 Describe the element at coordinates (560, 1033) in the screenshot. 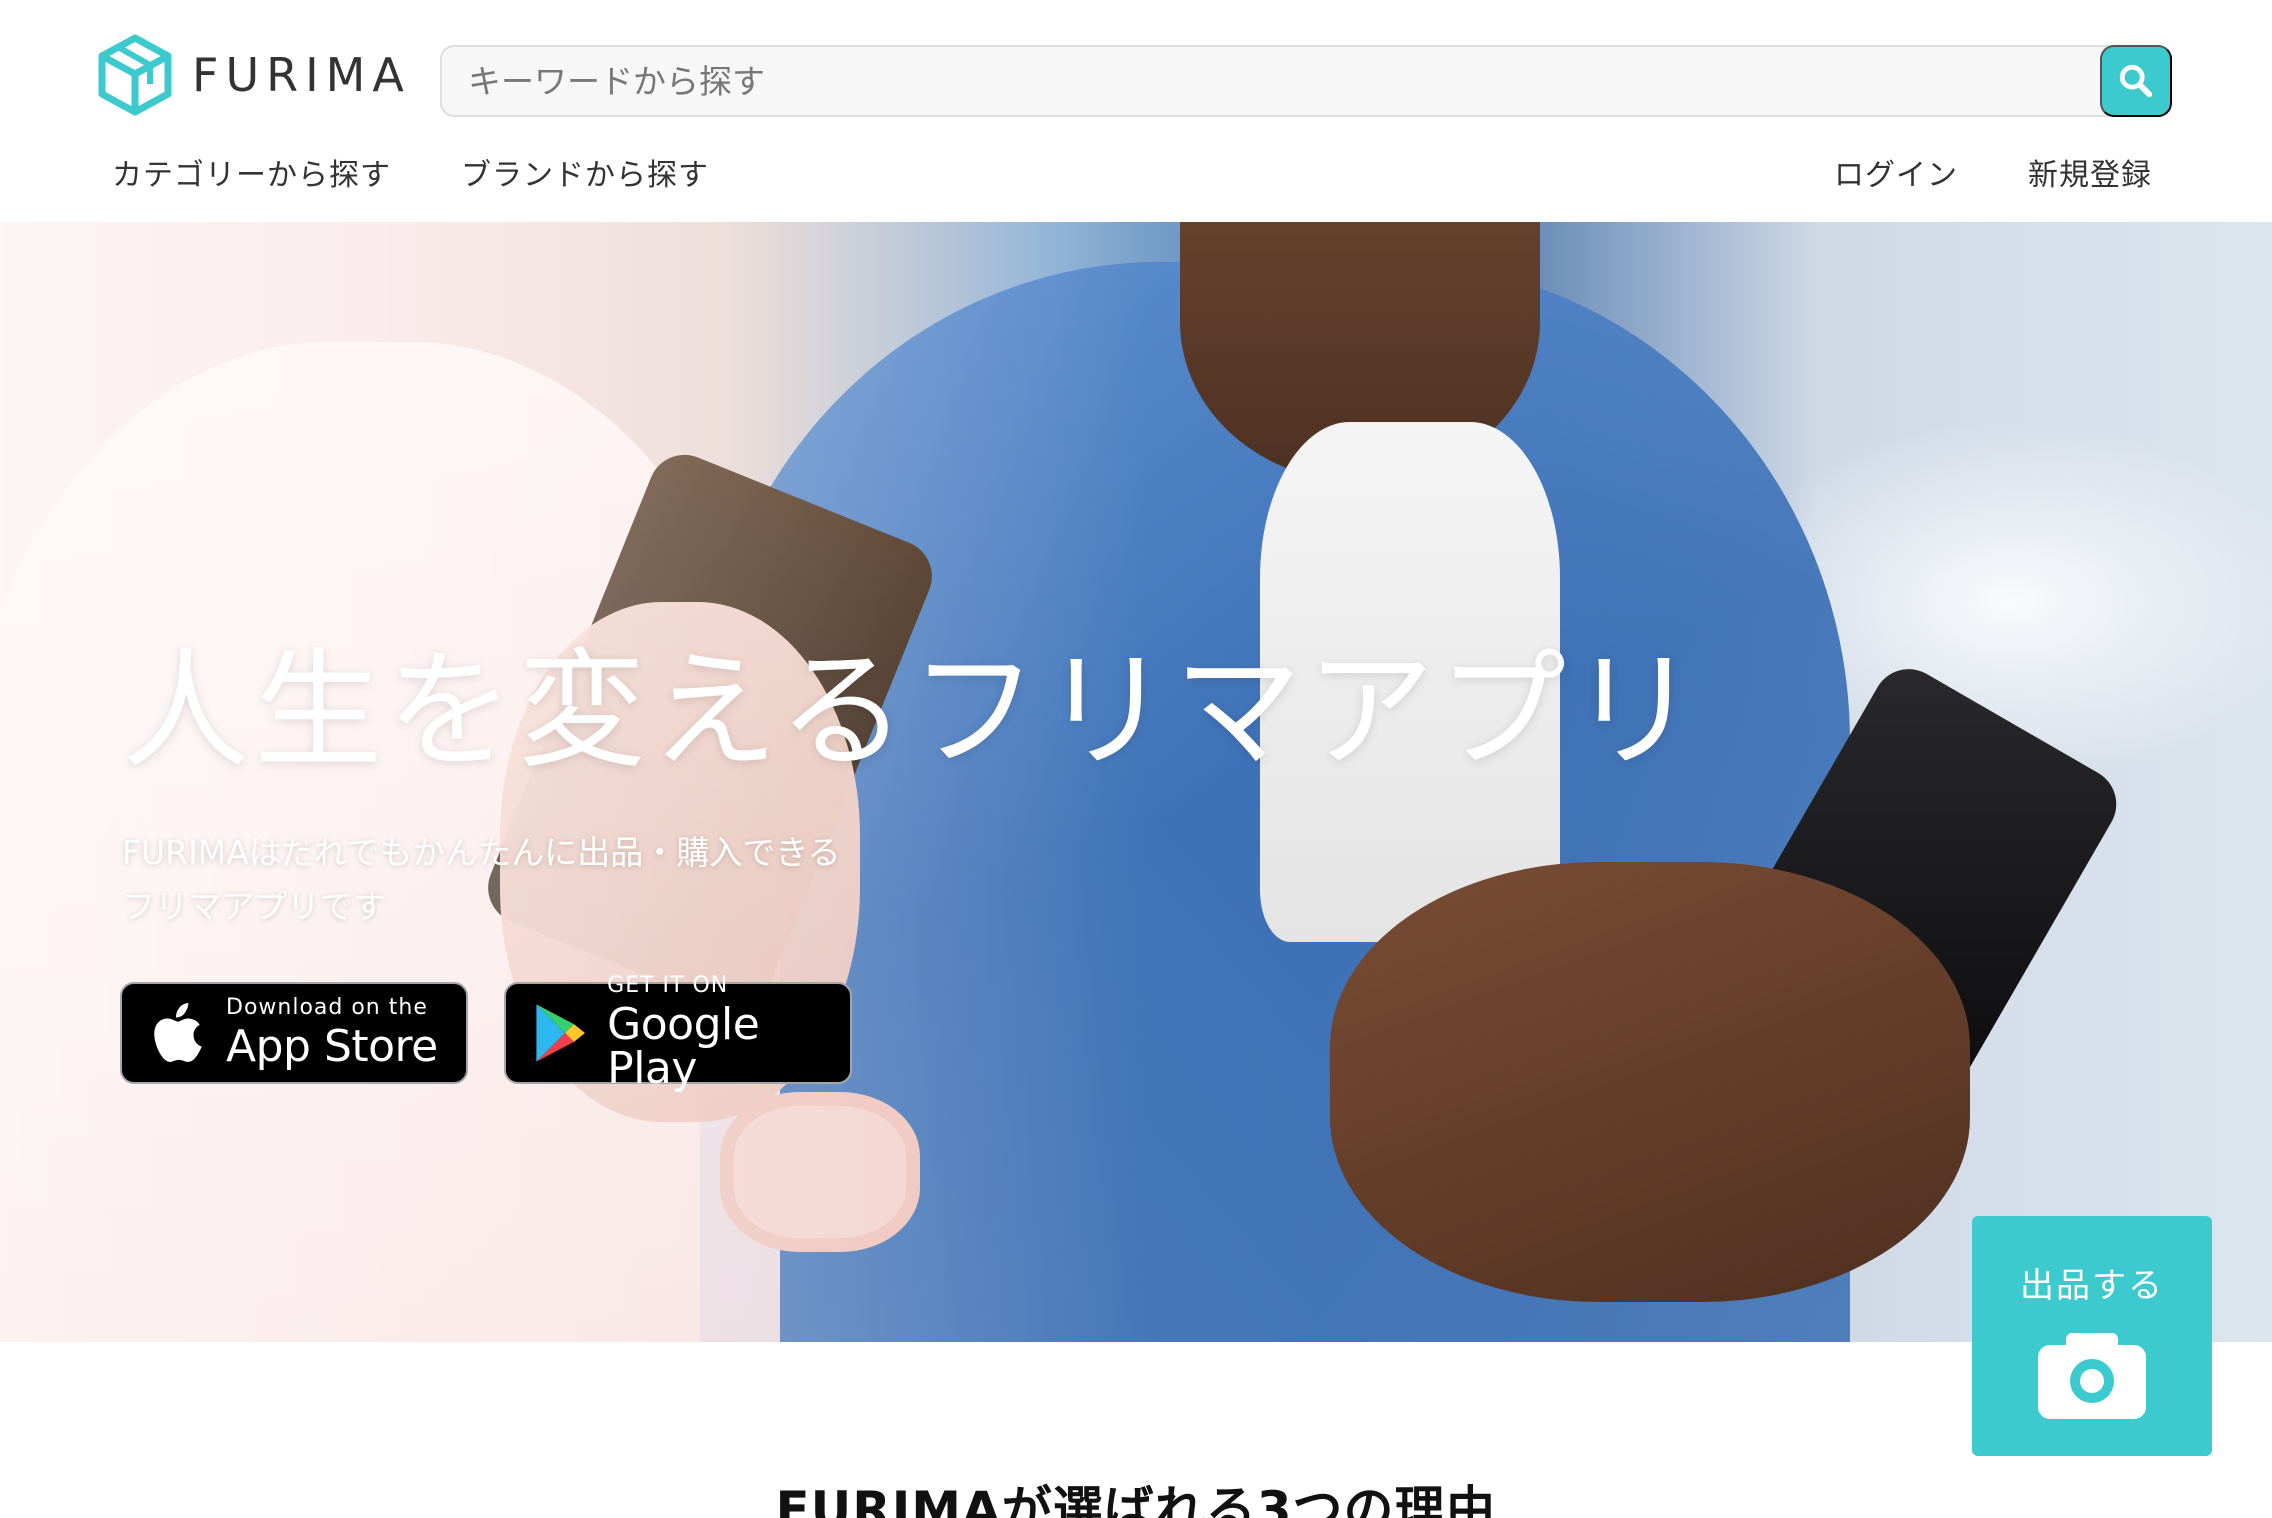

I see `google-play-icon` at that location.